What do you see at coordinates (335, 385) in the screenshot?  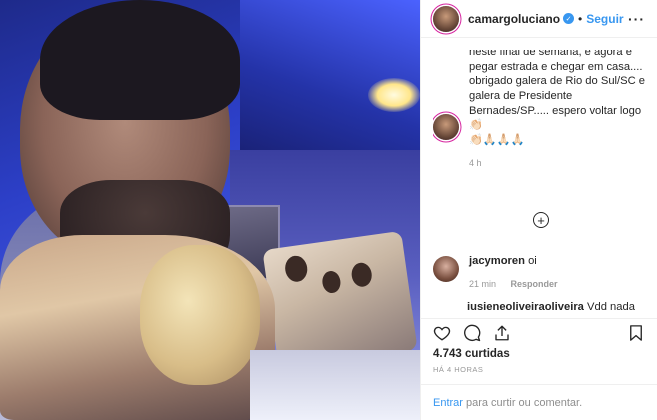 I see `bed-sheet` at bounding box center [335, 385].